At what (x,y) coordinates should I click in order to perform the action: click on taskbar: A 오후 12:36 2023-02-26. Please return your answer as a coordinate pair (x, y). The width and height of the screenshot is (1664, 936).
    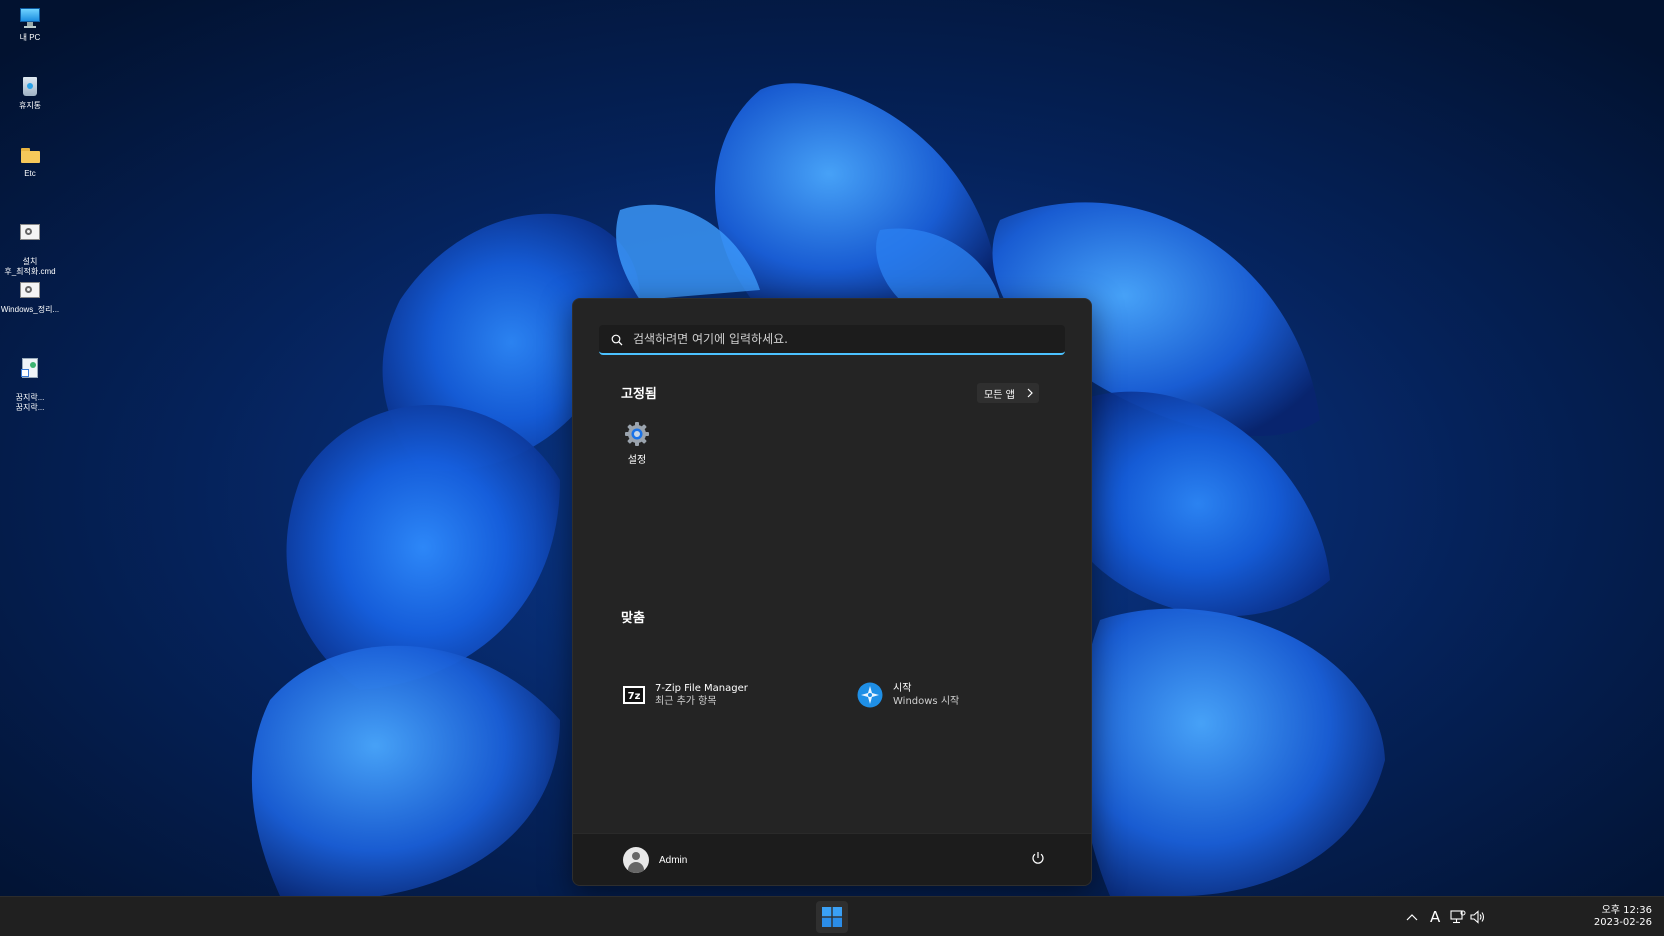
    Looking at the image, I should click on (832, 916).